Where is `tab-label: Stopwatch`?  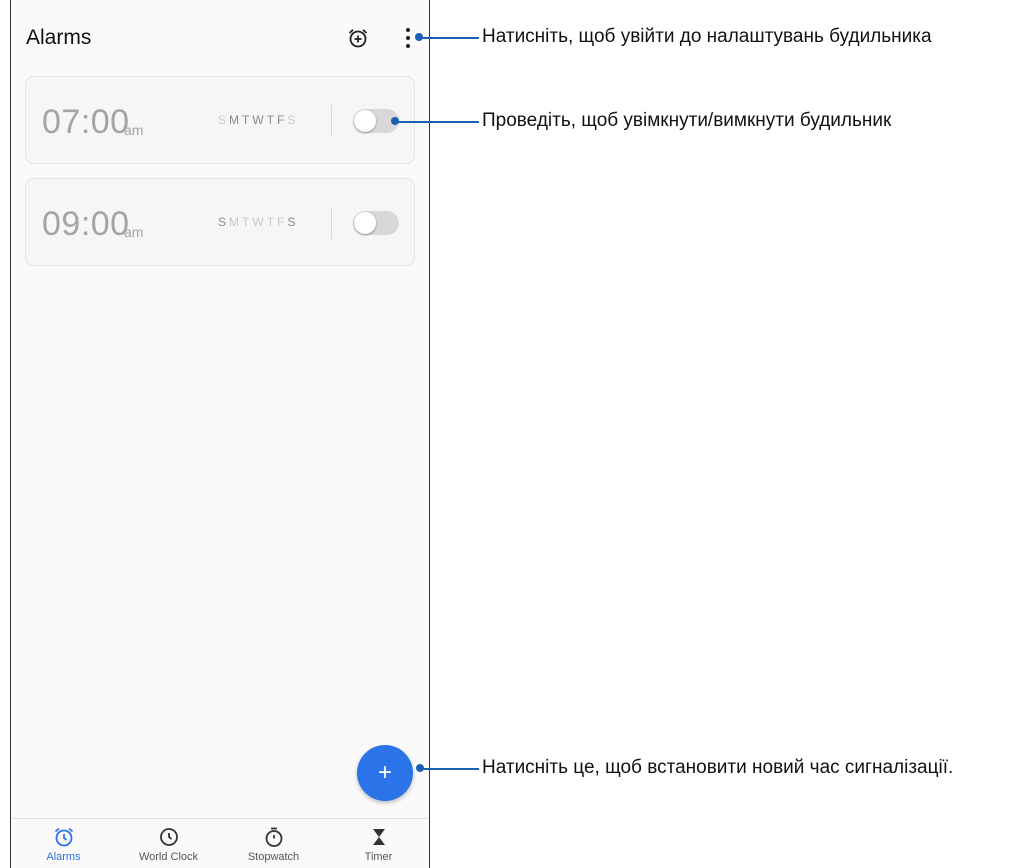 tab-label: Stopwatch is located at coordinates (273, 857).